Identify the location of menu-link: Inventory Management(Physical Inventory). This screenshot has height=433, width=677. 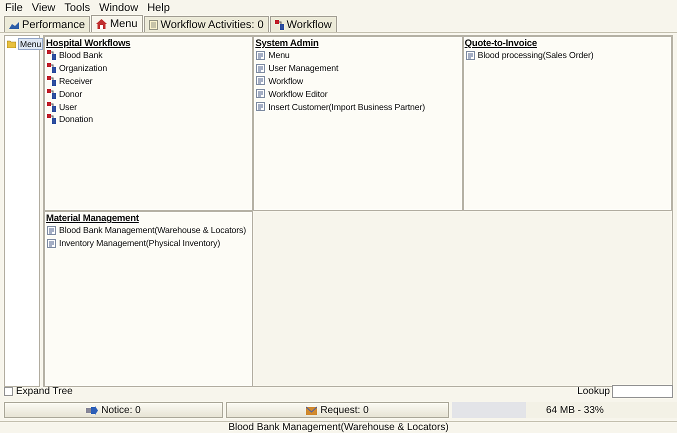
(139, 243).